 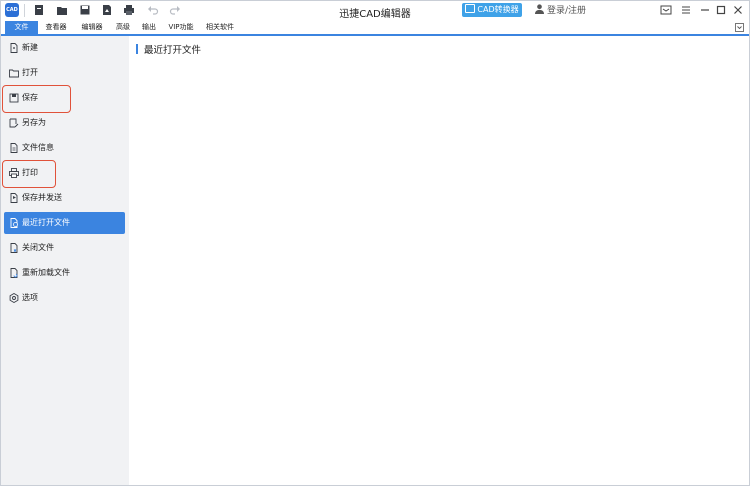 I want to click on sidebar-item-label: 新建, so click(x=30, y=47).